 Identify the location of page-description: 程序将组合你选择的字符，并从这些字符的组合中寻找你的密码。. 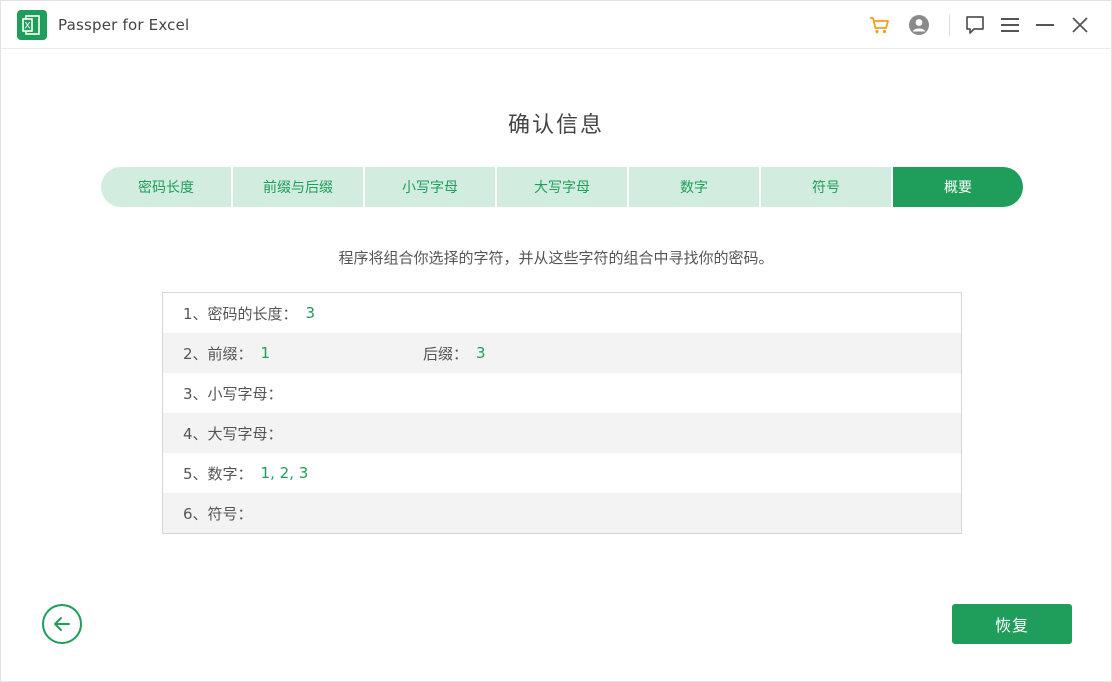
(556, 258).